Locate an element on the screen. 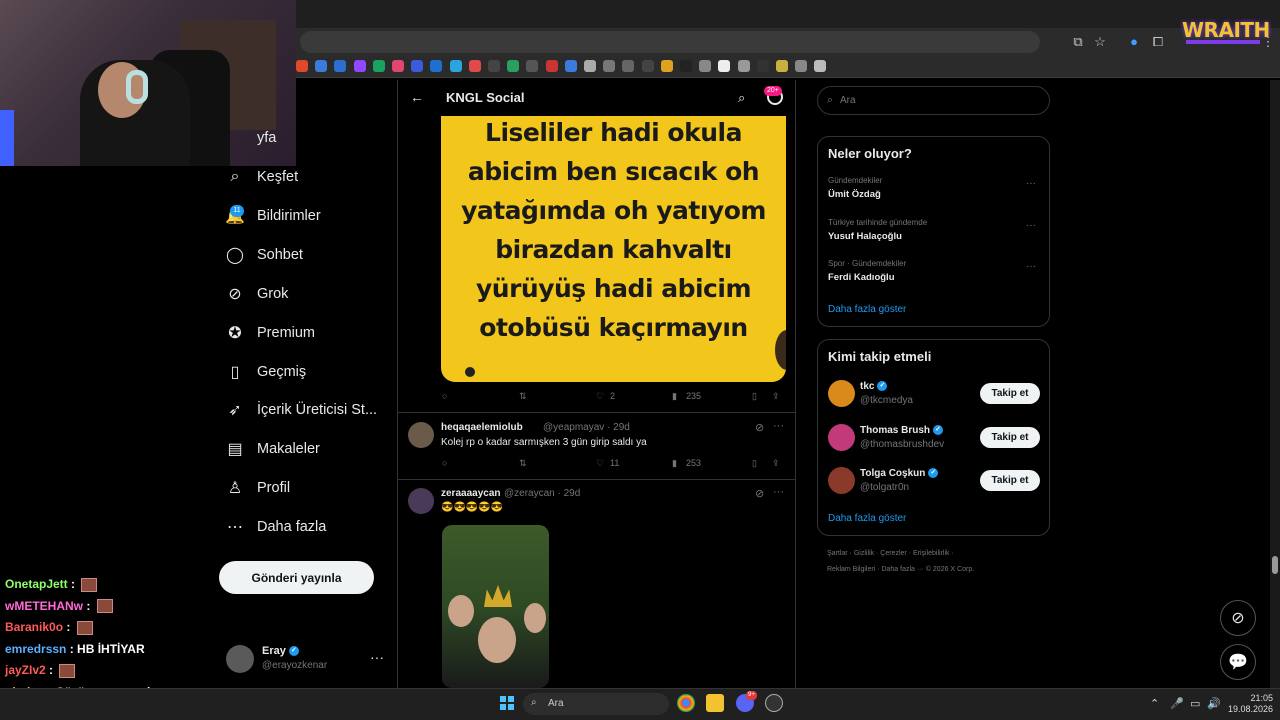 This screenshot has width=1280, height=720. who-to-follow-show-more: Daha fazla göster is located at coordinates (867, 518).